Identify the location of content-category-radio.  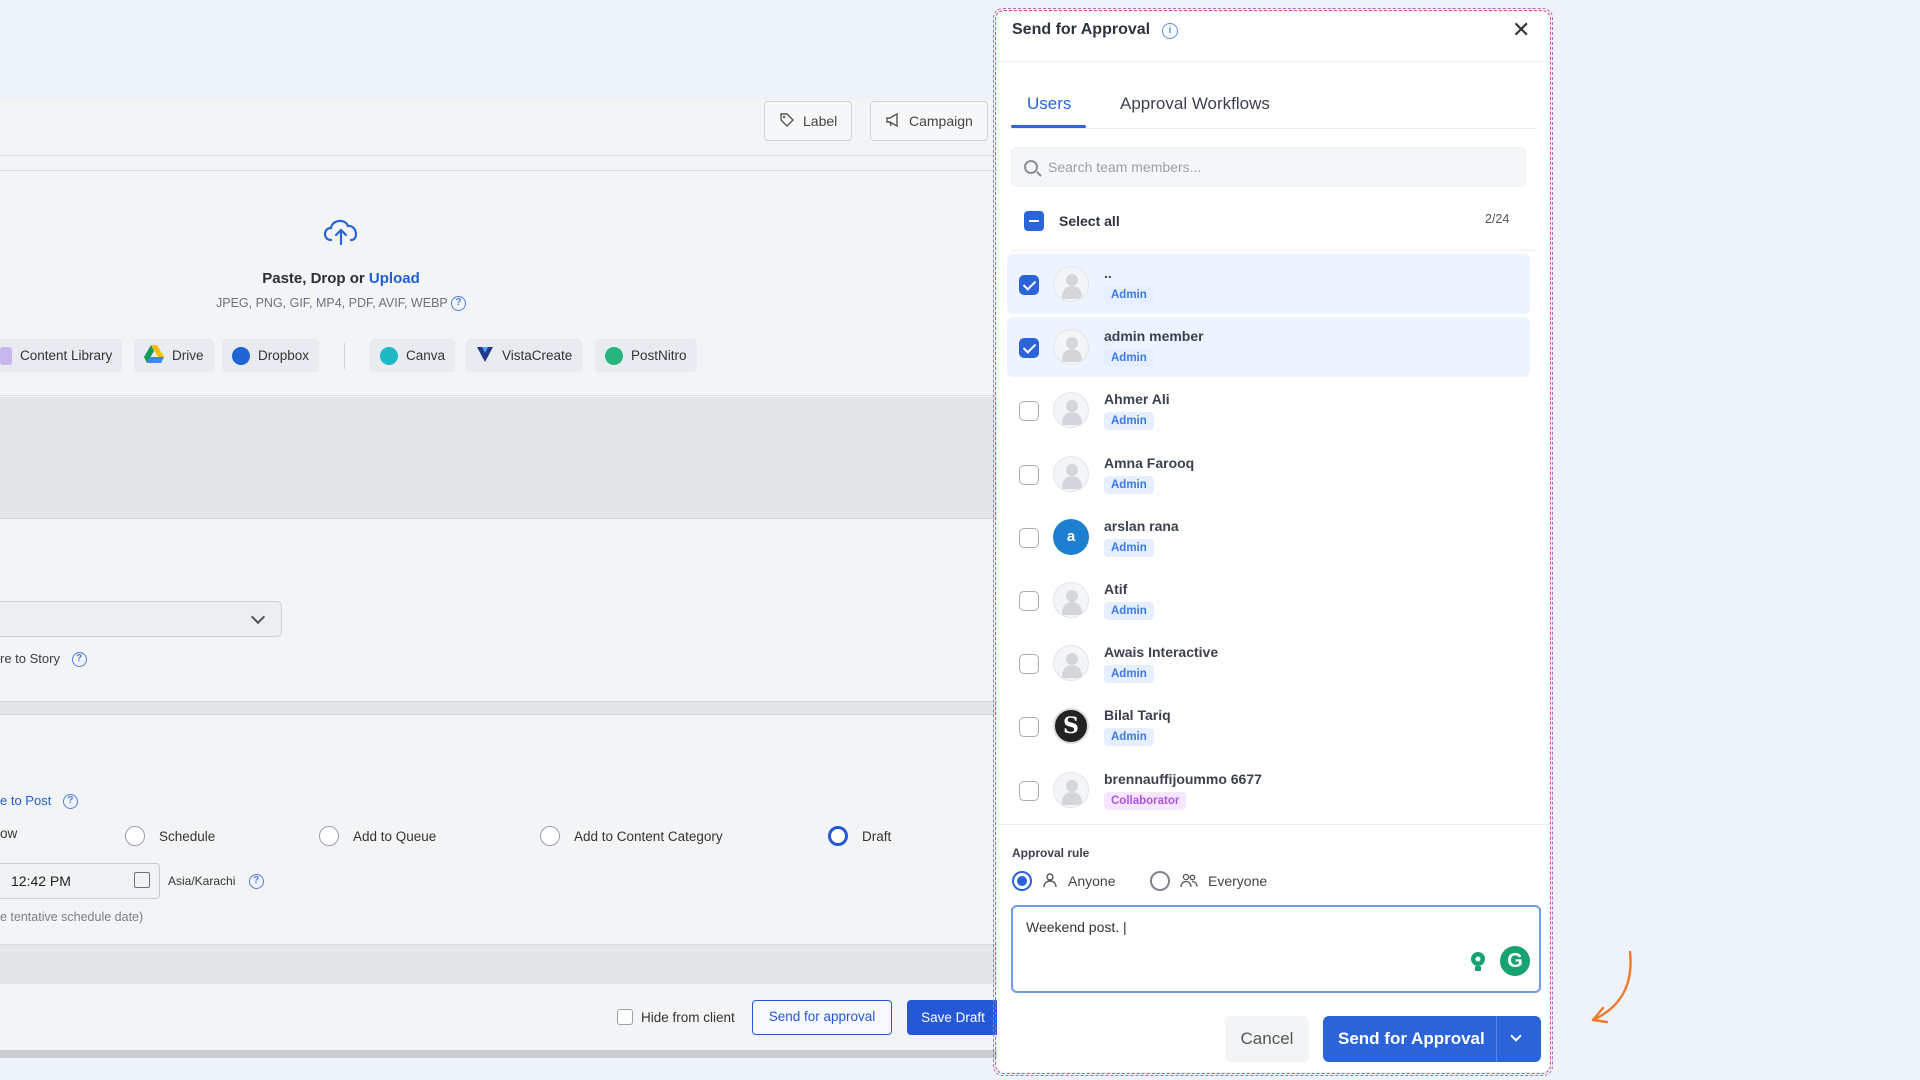
(550, 836).